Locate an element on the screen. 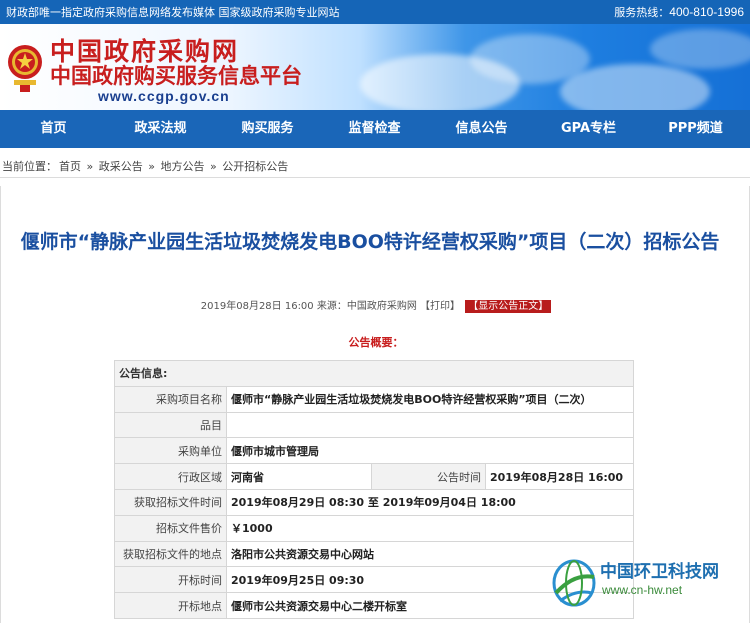  breadcrumb-item-home: 首页 is located at coordinates (70, 166).